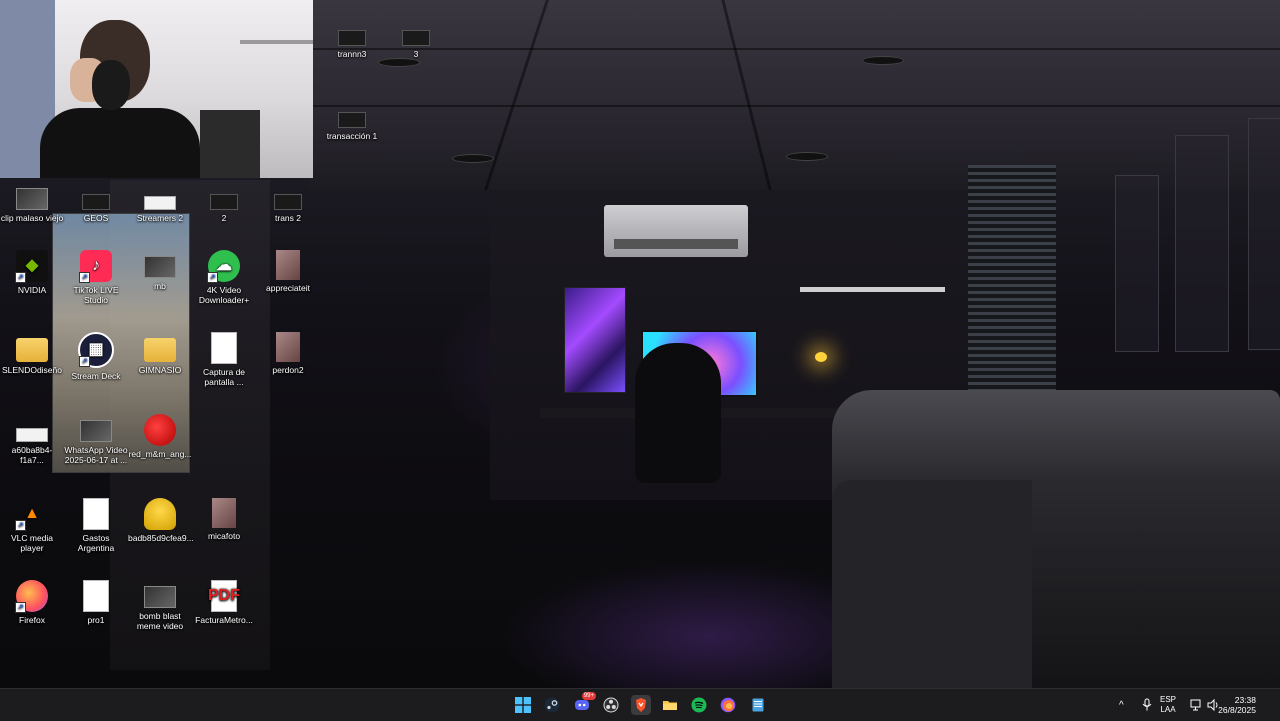  I want to click on taskbar-firefox, so click(728, 705).